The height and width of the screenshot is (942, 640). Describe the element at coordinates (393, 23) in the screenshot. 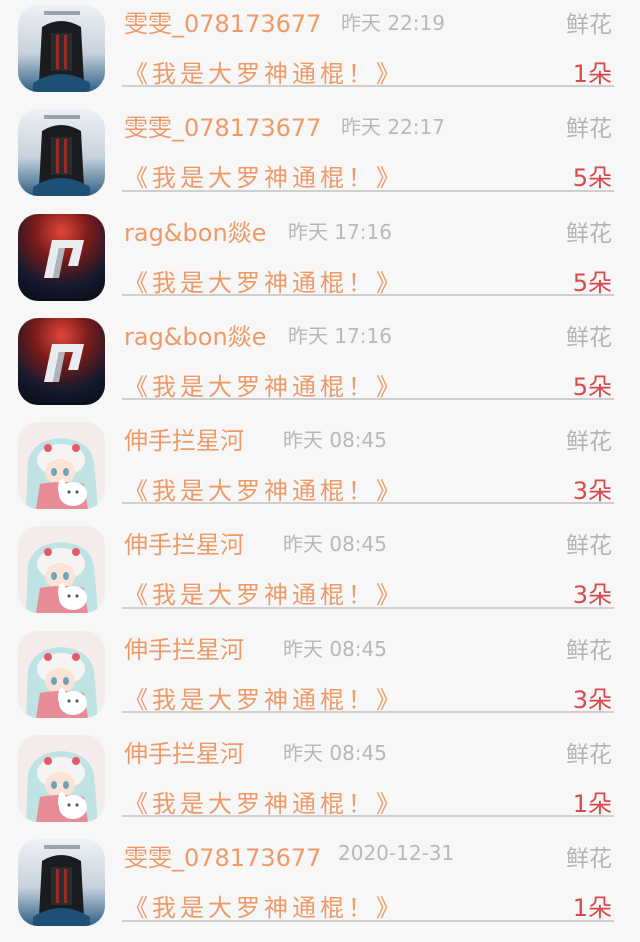

I see `gift-time: 昨天 22:19` at that location.